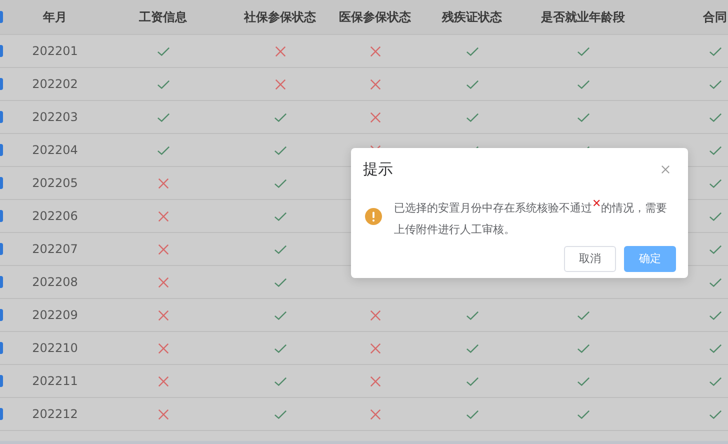  I want to click on column-header: 工资信息, so click(163, 17).